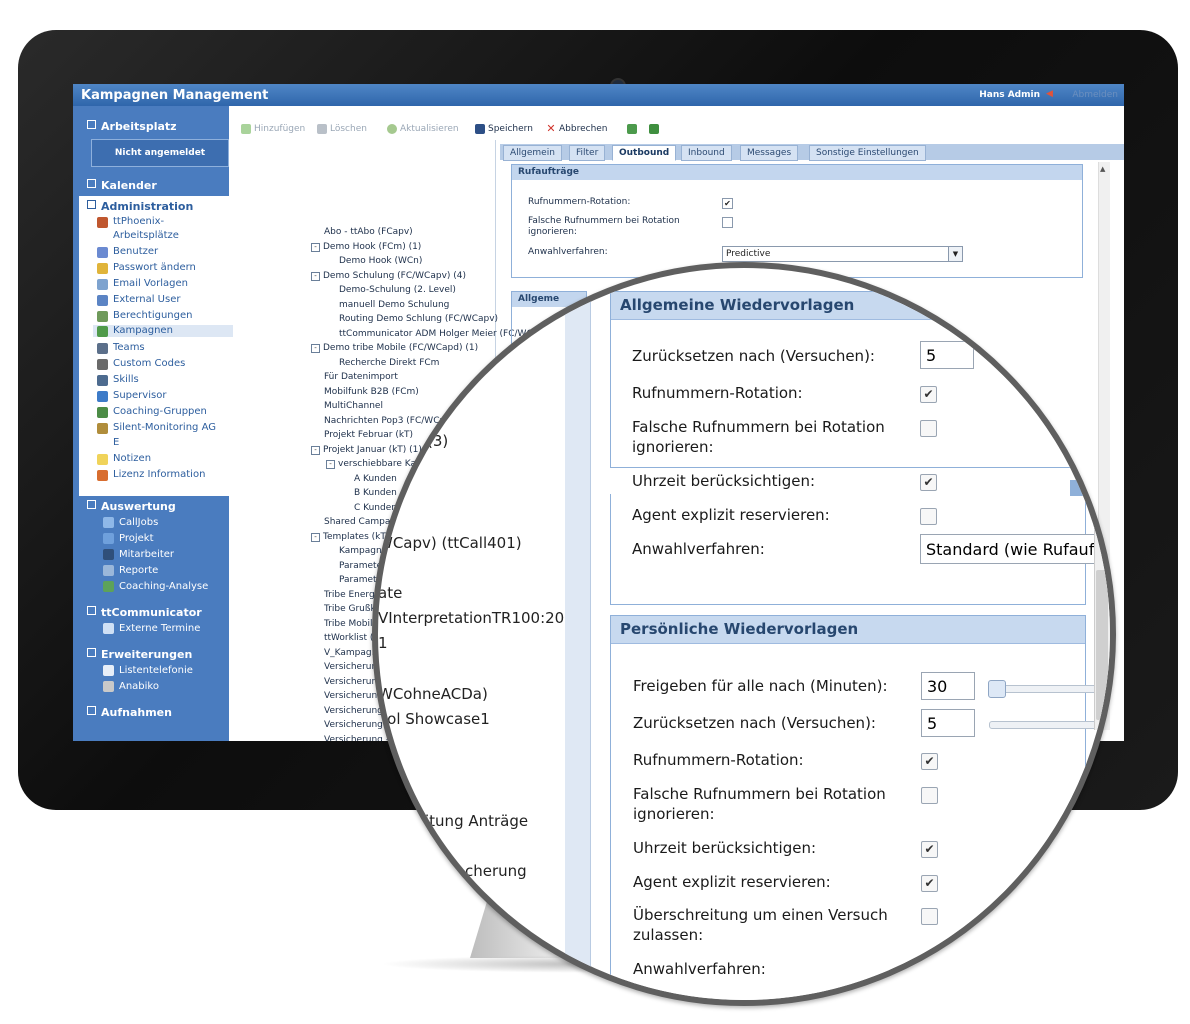 The height and width of the screenshot is (1024, 1190). Describe the element at coordinates (130, 522) in the screenshot. I see `sidebar-item-calljobs: CallJobs` at that location.